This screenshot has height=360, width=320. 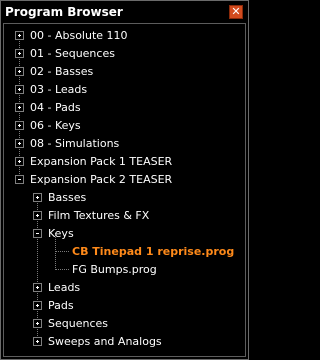 What do you see at coordinates (236, 12) in the screenshot?
I see `close-icon: ✕` at bounding box center [236, 12].